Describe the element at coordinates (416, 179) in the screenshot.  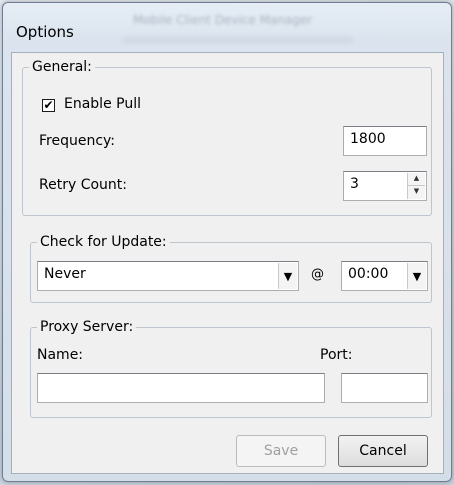
I see `spin-up-icon: ▲` at that location.